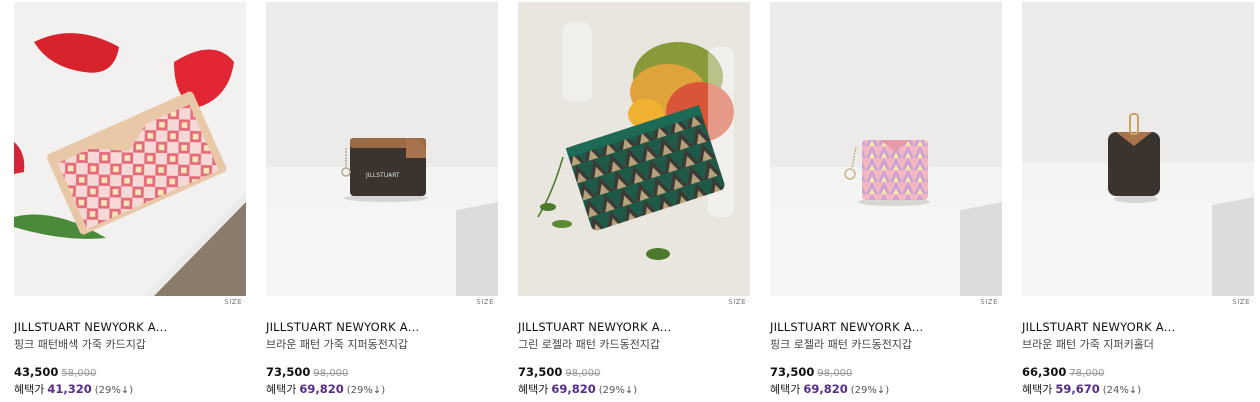 The width and height of the screenshot is (1260, 402). I want to click on benefit-row: 혜택가 41,320 (29%↓), so click(73, 387).